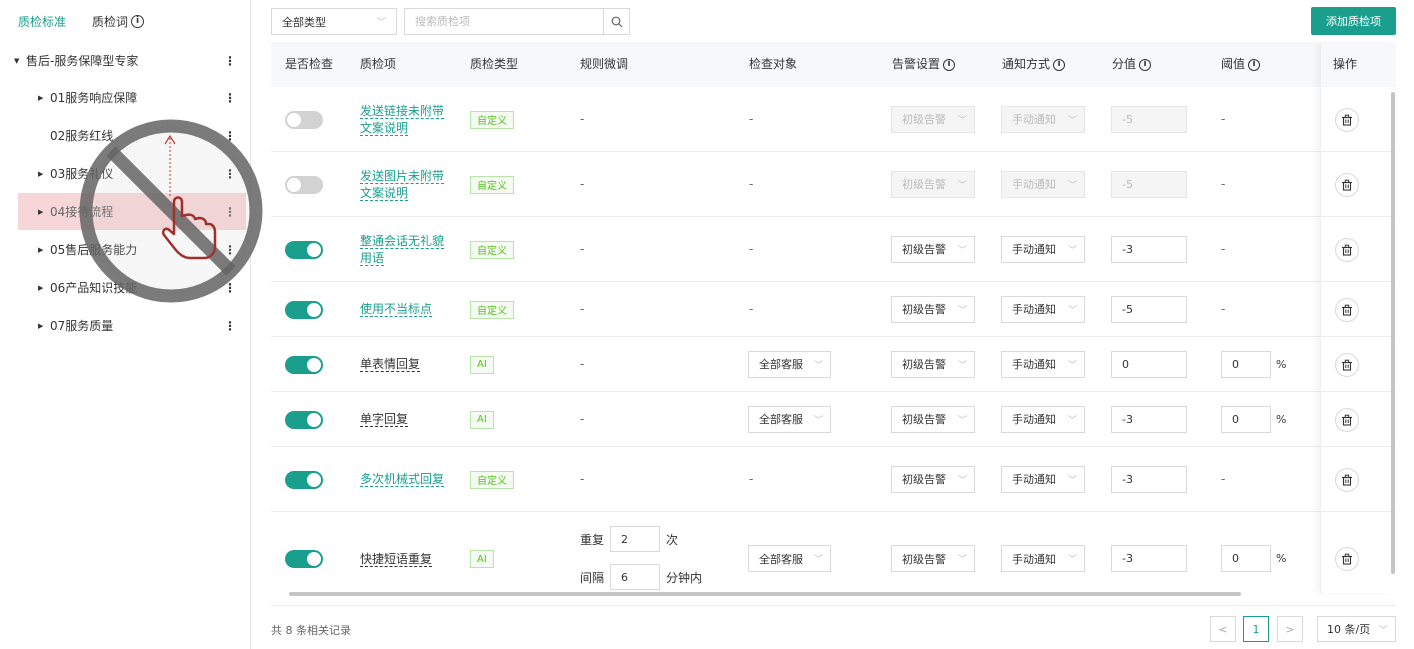 Image resolution: width=1414 pixels, height=649 pixels. What do you see at coordinates (1356, 629) in the screenshot?
I see `page-size-select: 10 条/页 ﹀` at bounding box center [1356, 629].